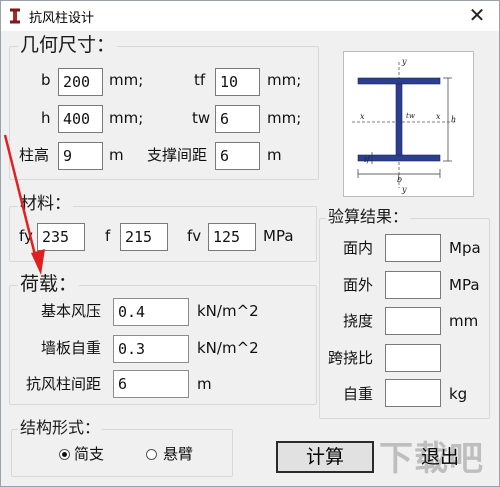 Image resolution: width=500 pixels, height=487 pixels. What do you see at coordinates (404, 125) in the screenshot?
I see `i-beam-section-drawing: y y x x tw tf h b` at bounding box center [404, 125].